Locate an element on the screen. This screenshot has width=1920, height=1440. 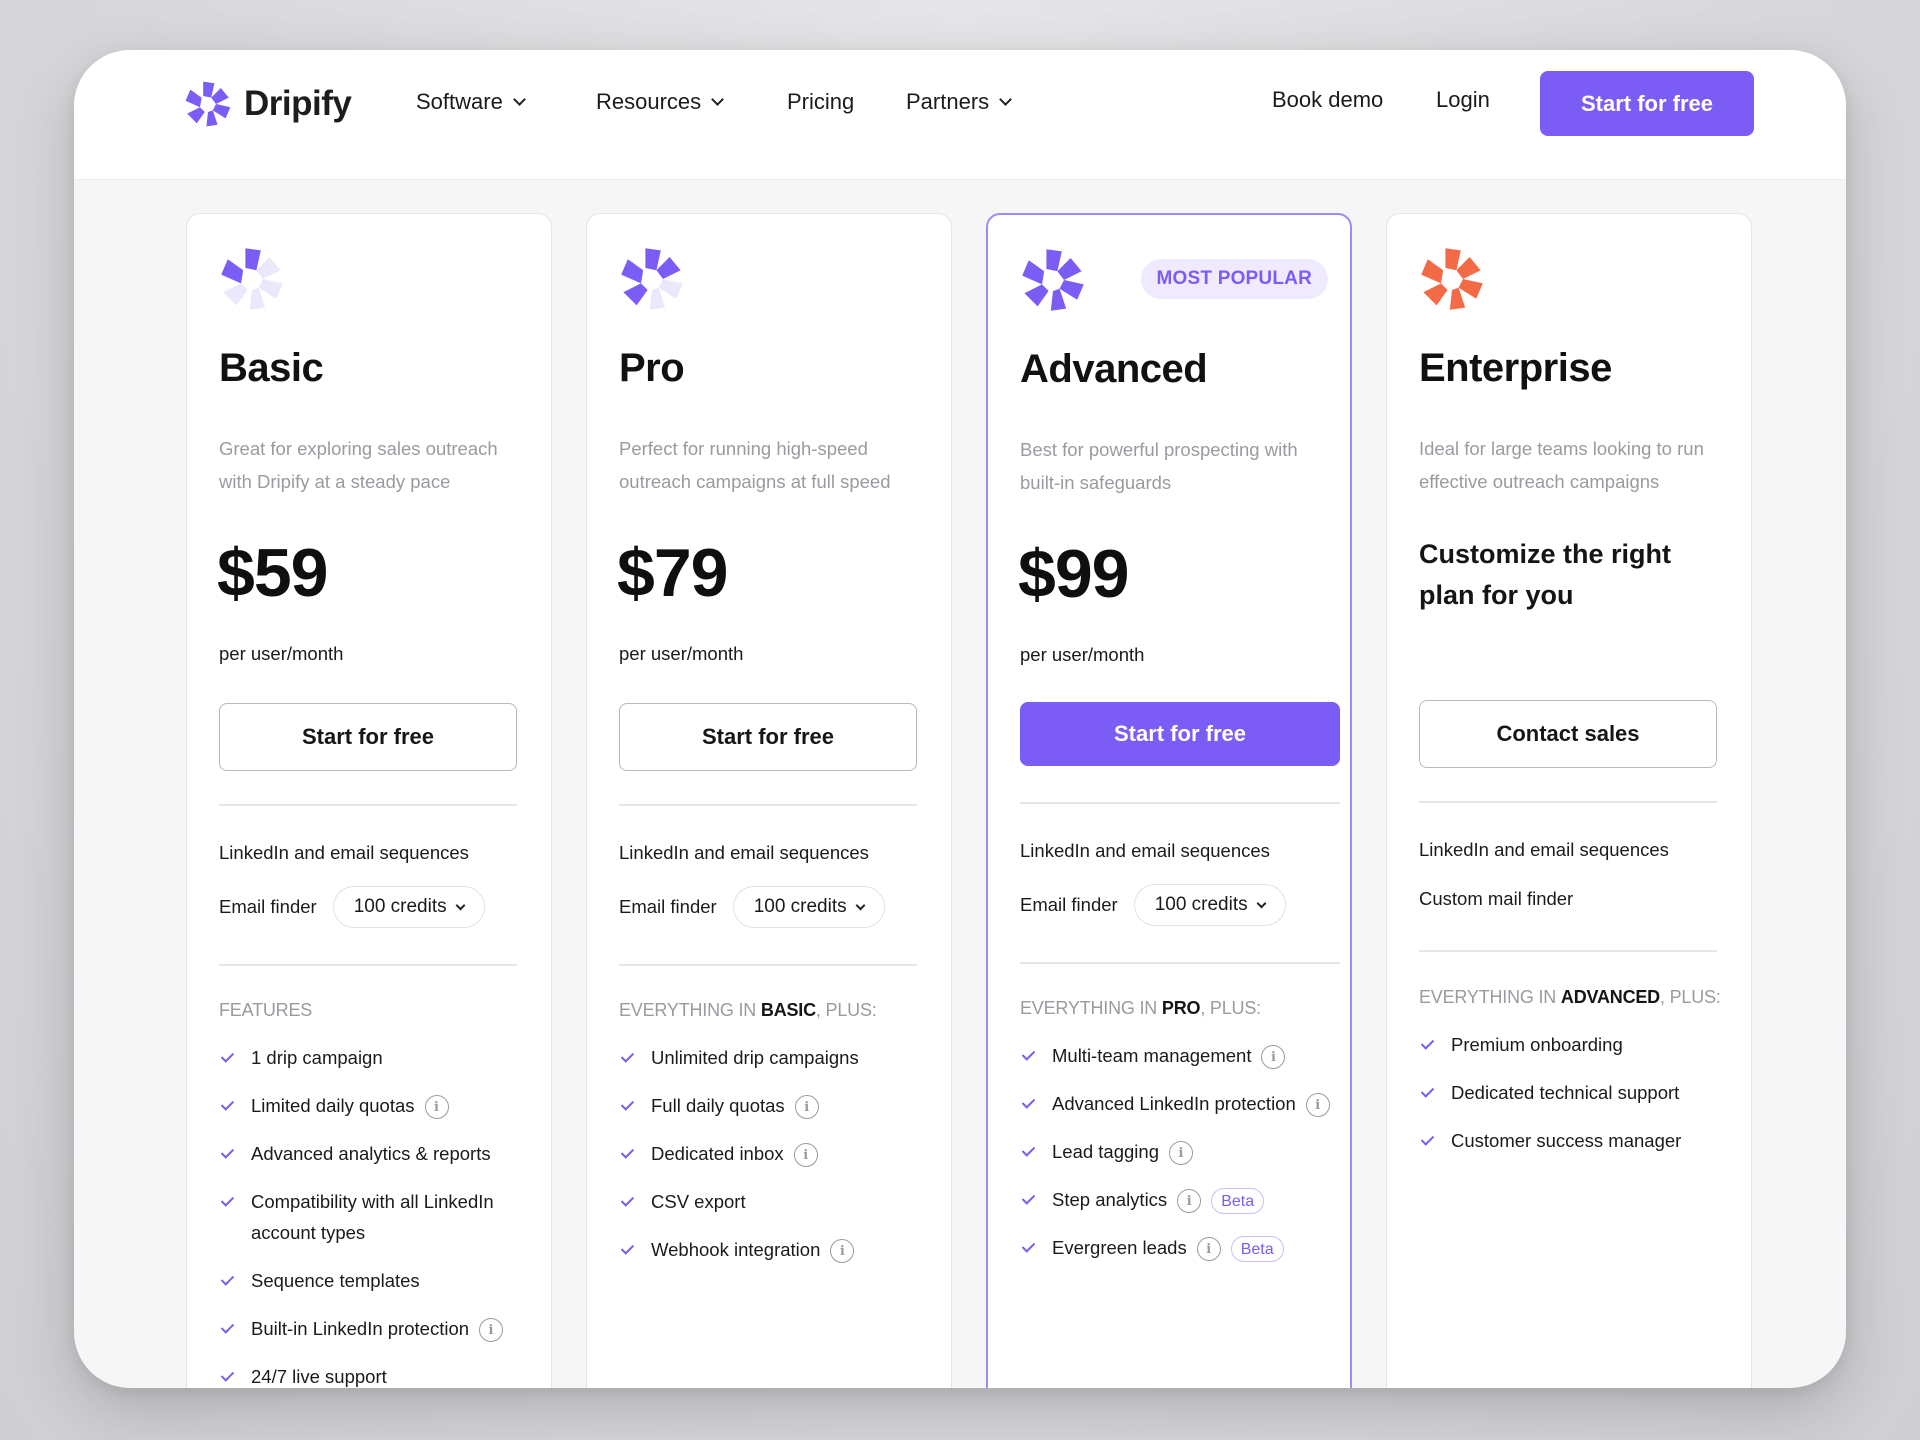
list-item: Premium onboarding is located at coordinates (1579, 1044).